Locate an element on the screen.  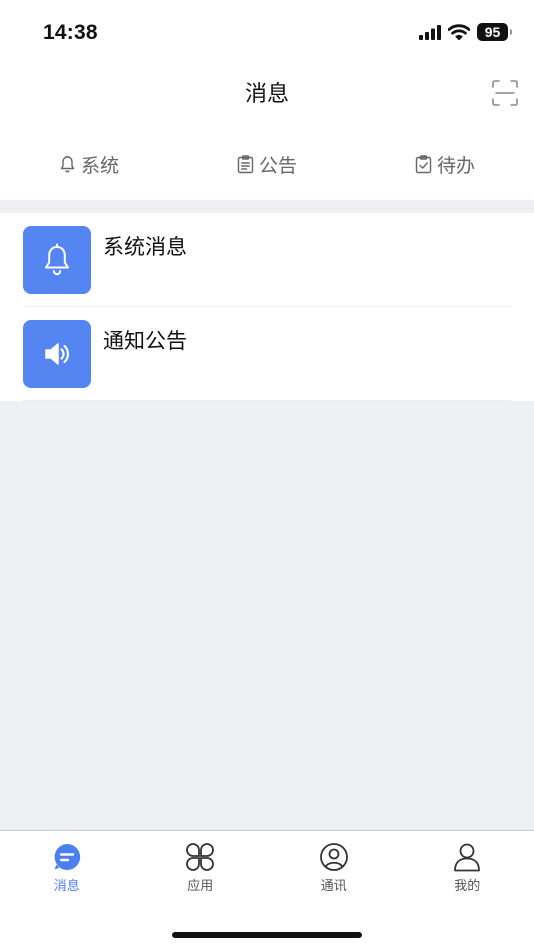
tab-system: 系统 is located at coordinates (89, 164).